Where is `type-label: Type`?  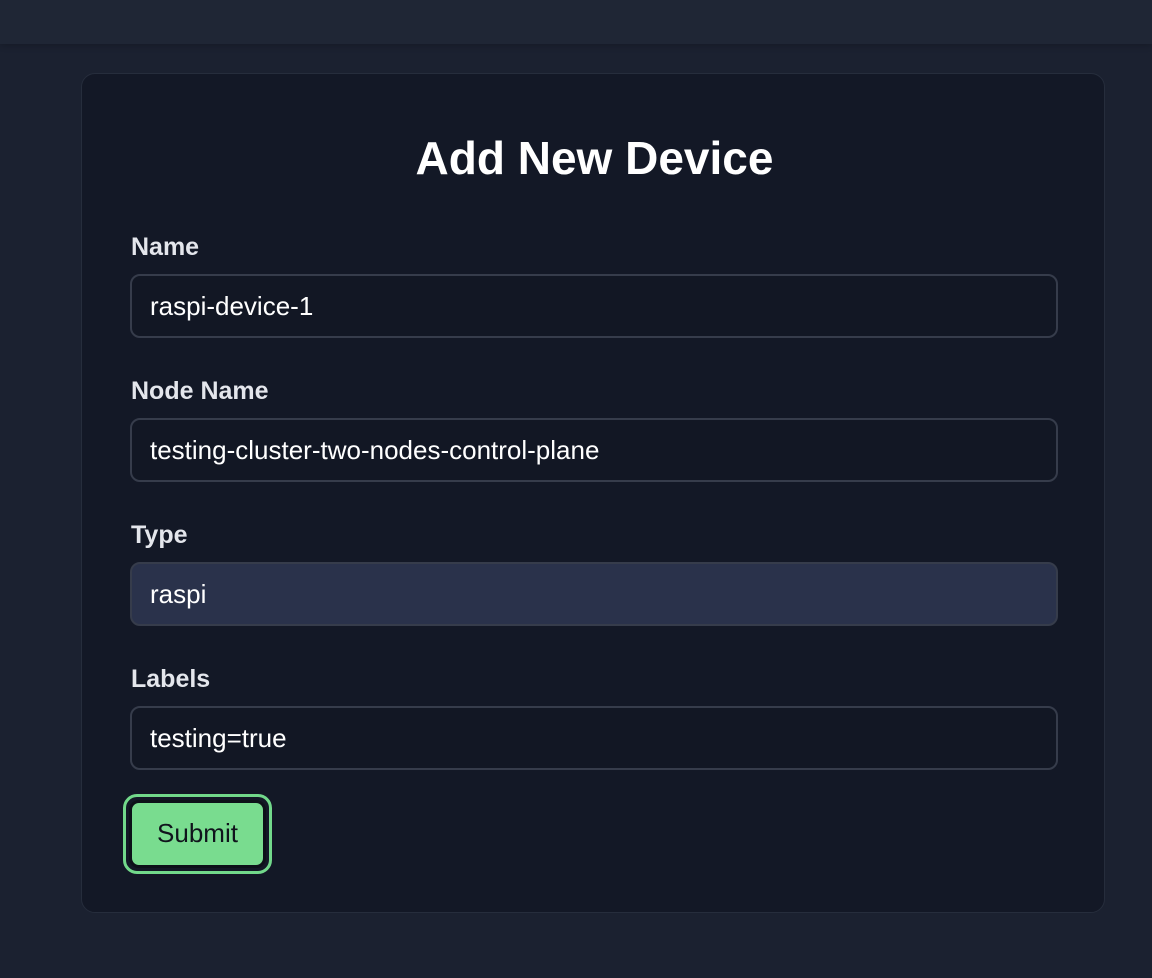
type-label: Type is located at coordinates (159, 535).